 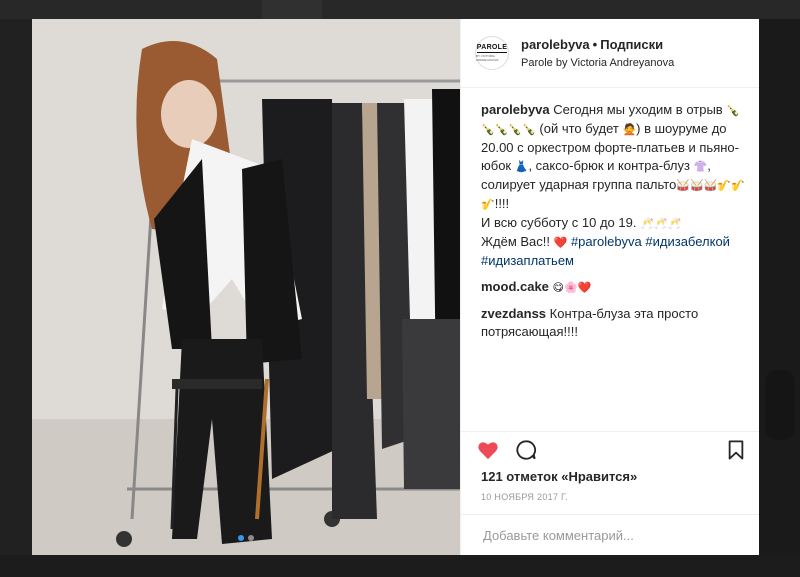 What do you see at coordinates (515, 109) in the screenshot?
I see `caption-username: parolebyva` at bounding box center [515, 109].